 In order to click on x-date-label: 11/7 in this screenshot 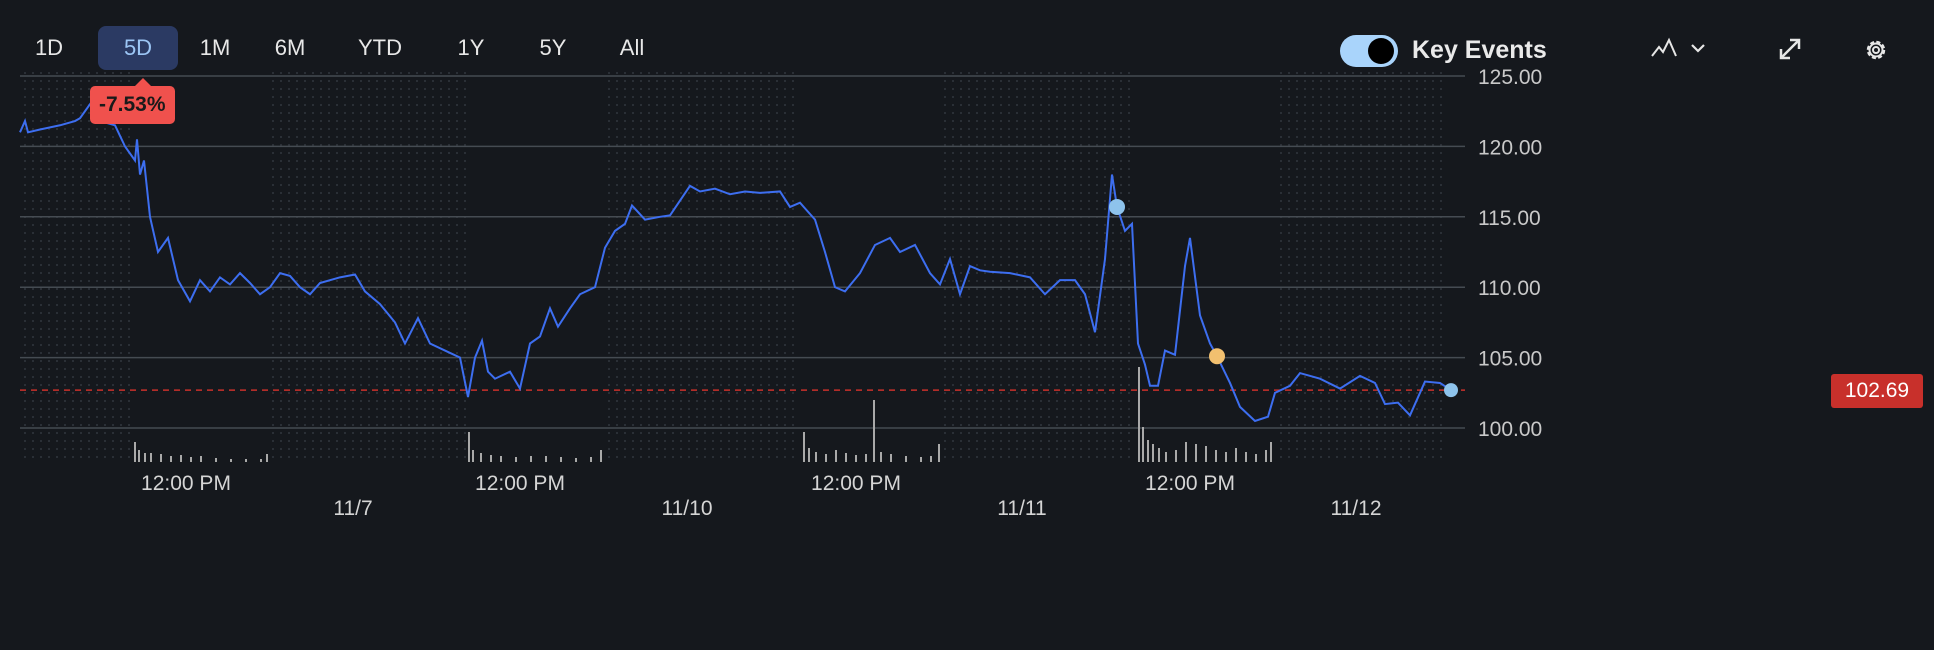, I will do `click(352, 508)`.